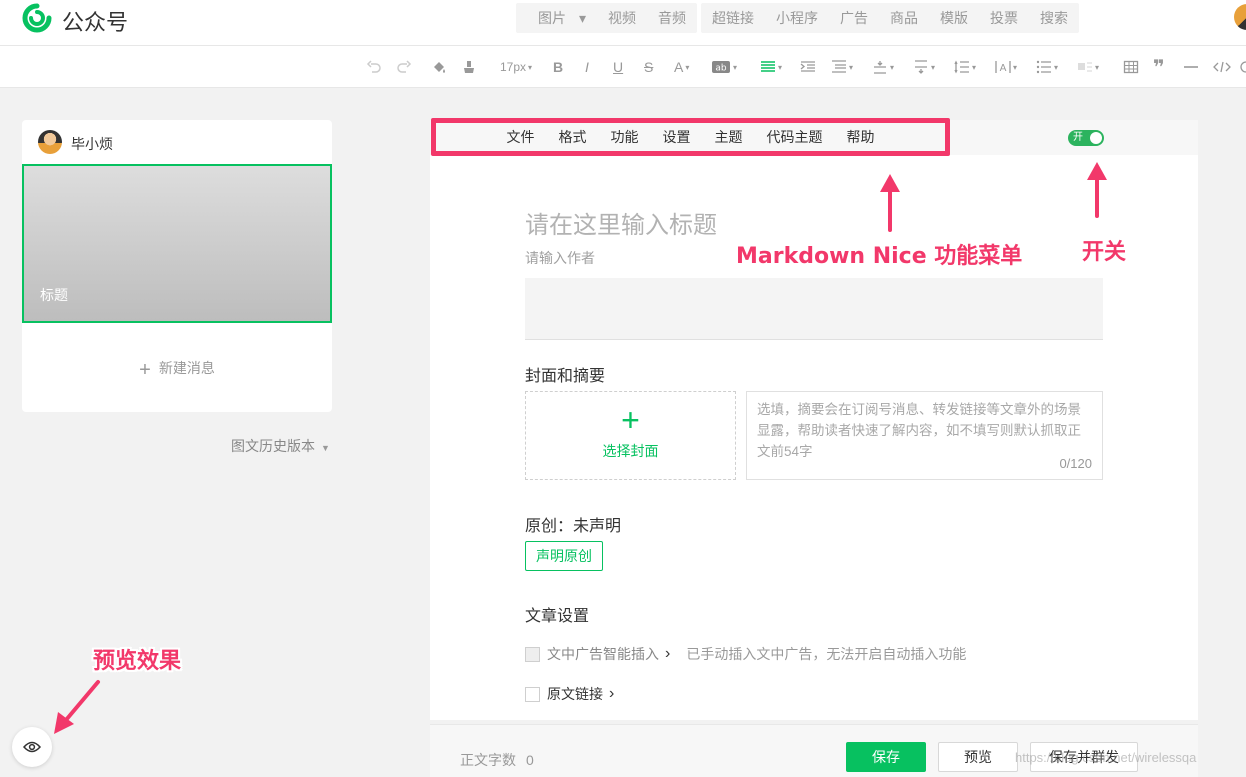  What do you see at coordinates (648, 67) in the screenshot?
I see `strikethrough-icon: S` at bounding box center [648, 67].